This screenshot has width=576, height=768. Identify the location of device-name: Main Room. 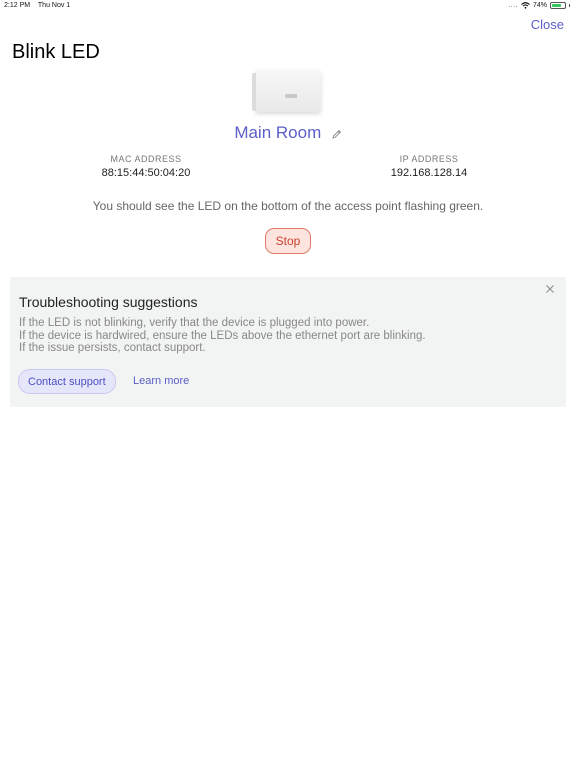
(278, 132).